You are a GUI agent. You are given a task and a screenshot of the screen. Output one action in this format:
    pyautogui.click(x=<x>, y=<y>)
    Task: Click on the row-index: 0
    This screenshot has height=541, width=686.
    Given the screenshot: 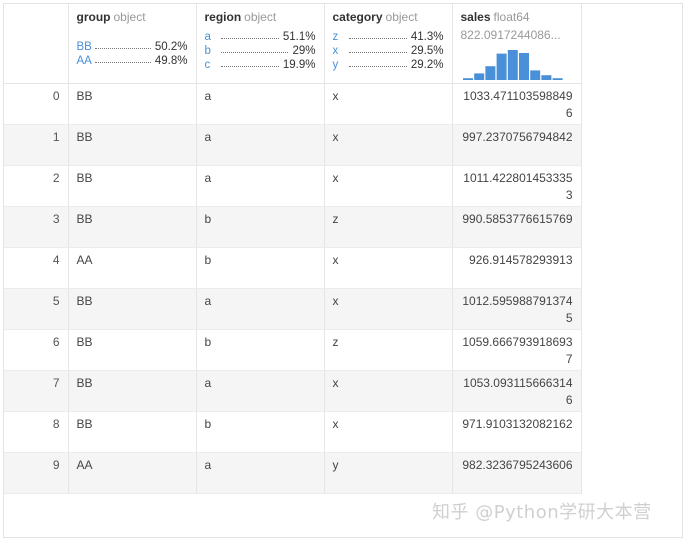 What is the action you would take?
    pyautogui.click(x=36, y=104)
    